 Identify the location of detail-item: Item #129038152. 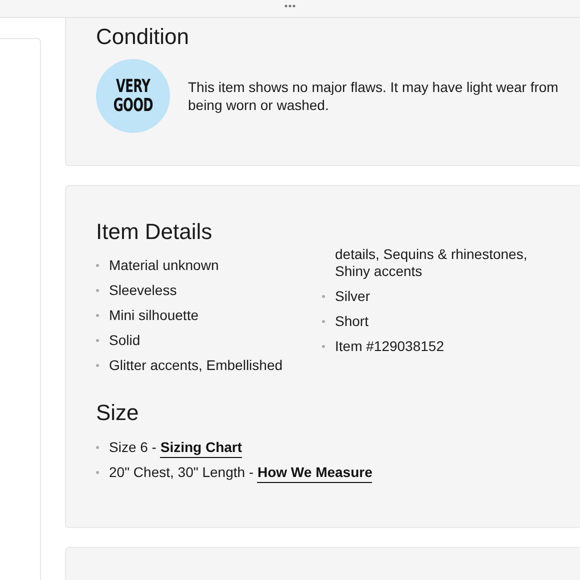
(389, 346).